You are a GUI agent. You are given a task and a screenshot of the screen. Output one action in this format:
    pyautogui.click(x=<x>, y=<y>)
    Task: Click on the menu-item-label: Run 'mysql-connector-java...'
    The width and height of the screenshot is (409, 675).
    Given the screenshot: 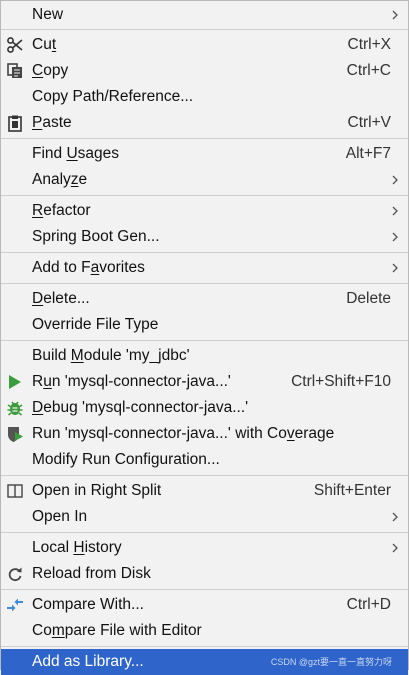 What is the action you would take?
    pyautogui.click(x=131, y=381)
    